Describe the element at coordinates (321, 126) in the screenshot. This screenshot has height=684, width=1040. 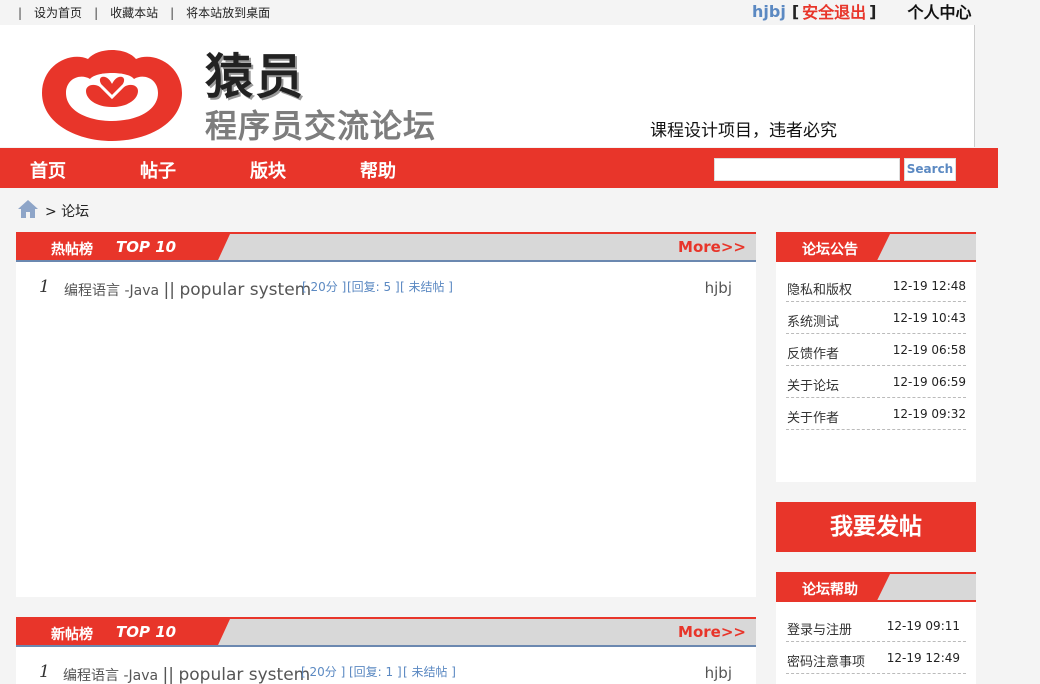
I see `brand-subtitle: 程序员交流论坛` at that location.